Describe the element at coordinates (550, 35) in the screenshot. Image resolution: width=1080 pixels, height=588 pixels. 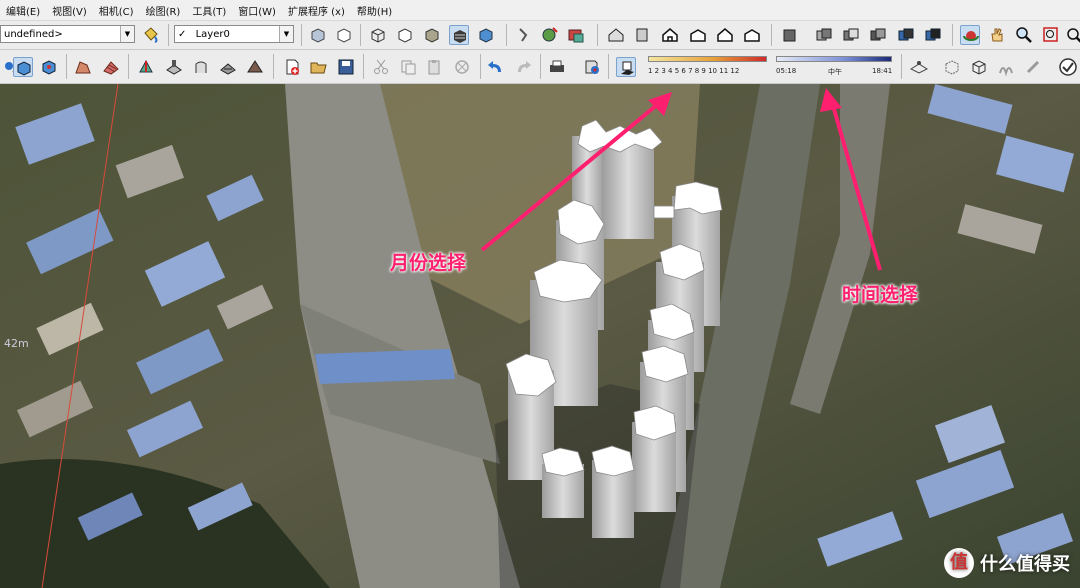
I see `add-location-button` at that location.